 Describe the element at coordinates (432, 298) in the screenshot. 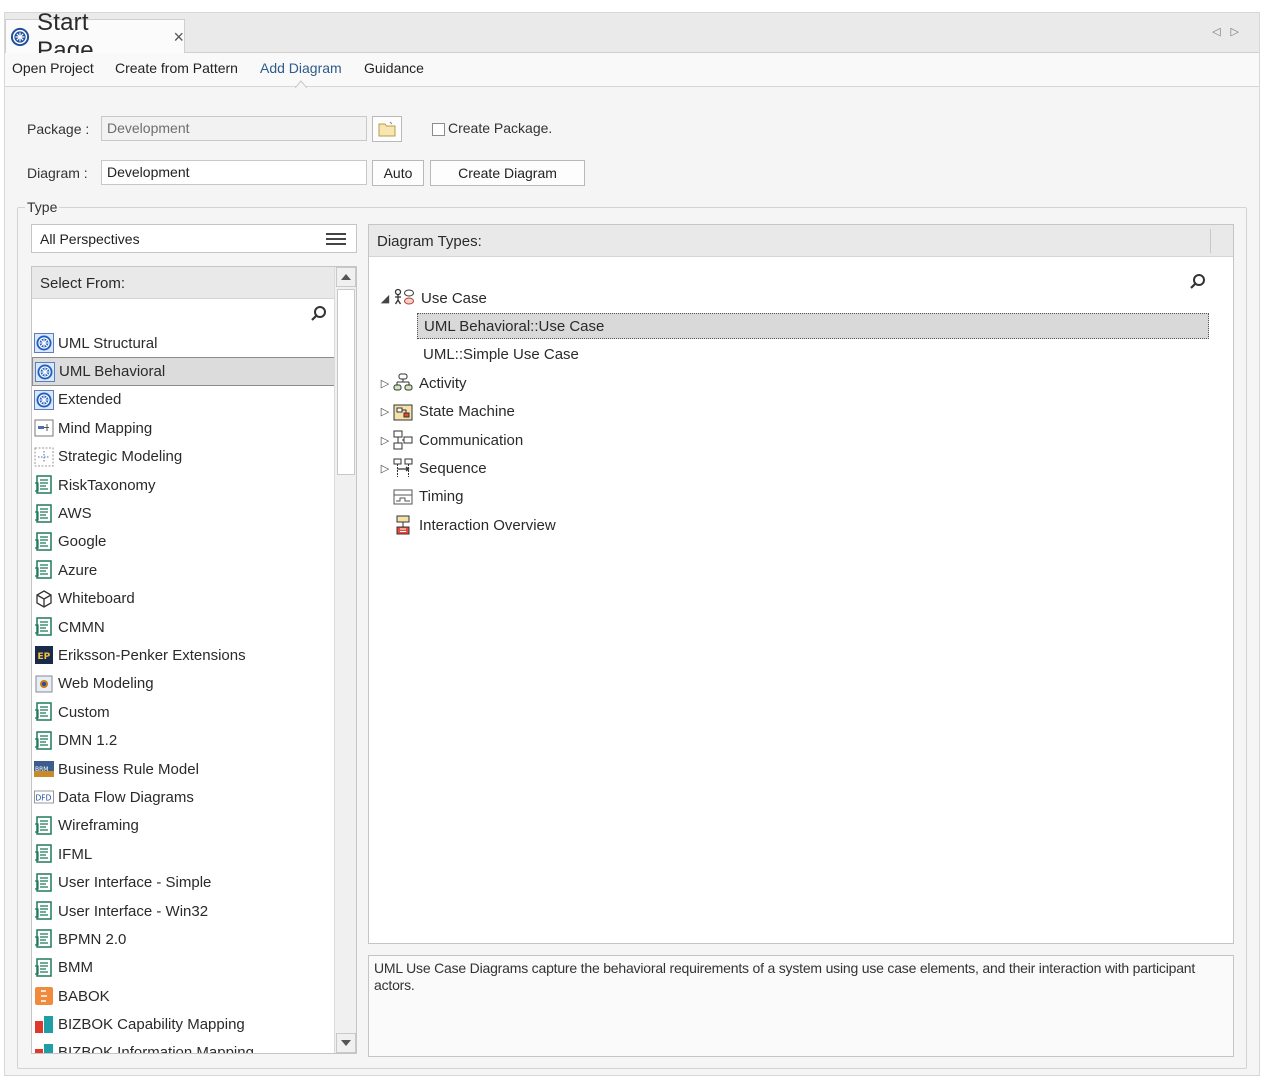

I see `diagram-type-use-case: ◢ Use Case` at that location.